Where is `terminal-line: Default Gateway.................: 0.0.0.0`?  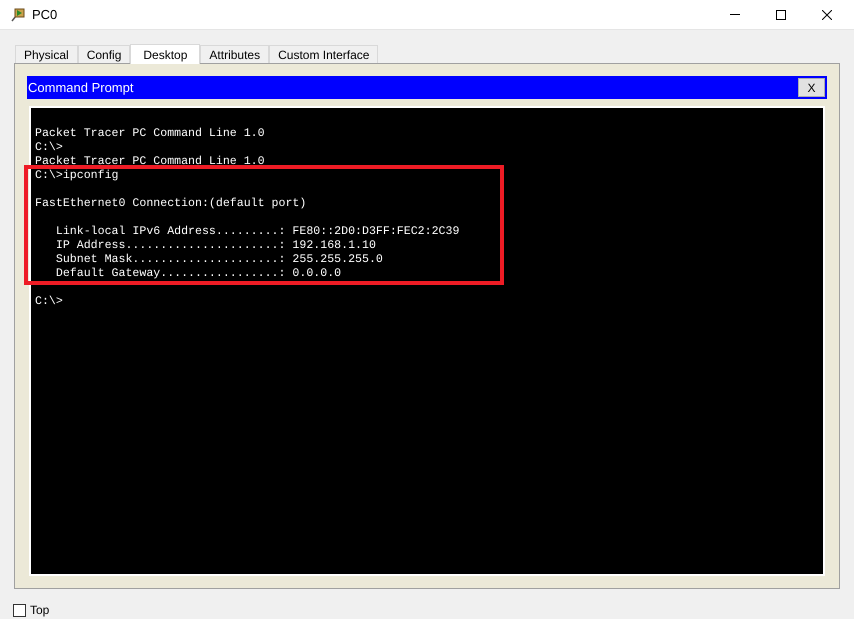
terminal-line: Default Gateway.................: 0.0.0.0 is located at coordinates (198, 274).